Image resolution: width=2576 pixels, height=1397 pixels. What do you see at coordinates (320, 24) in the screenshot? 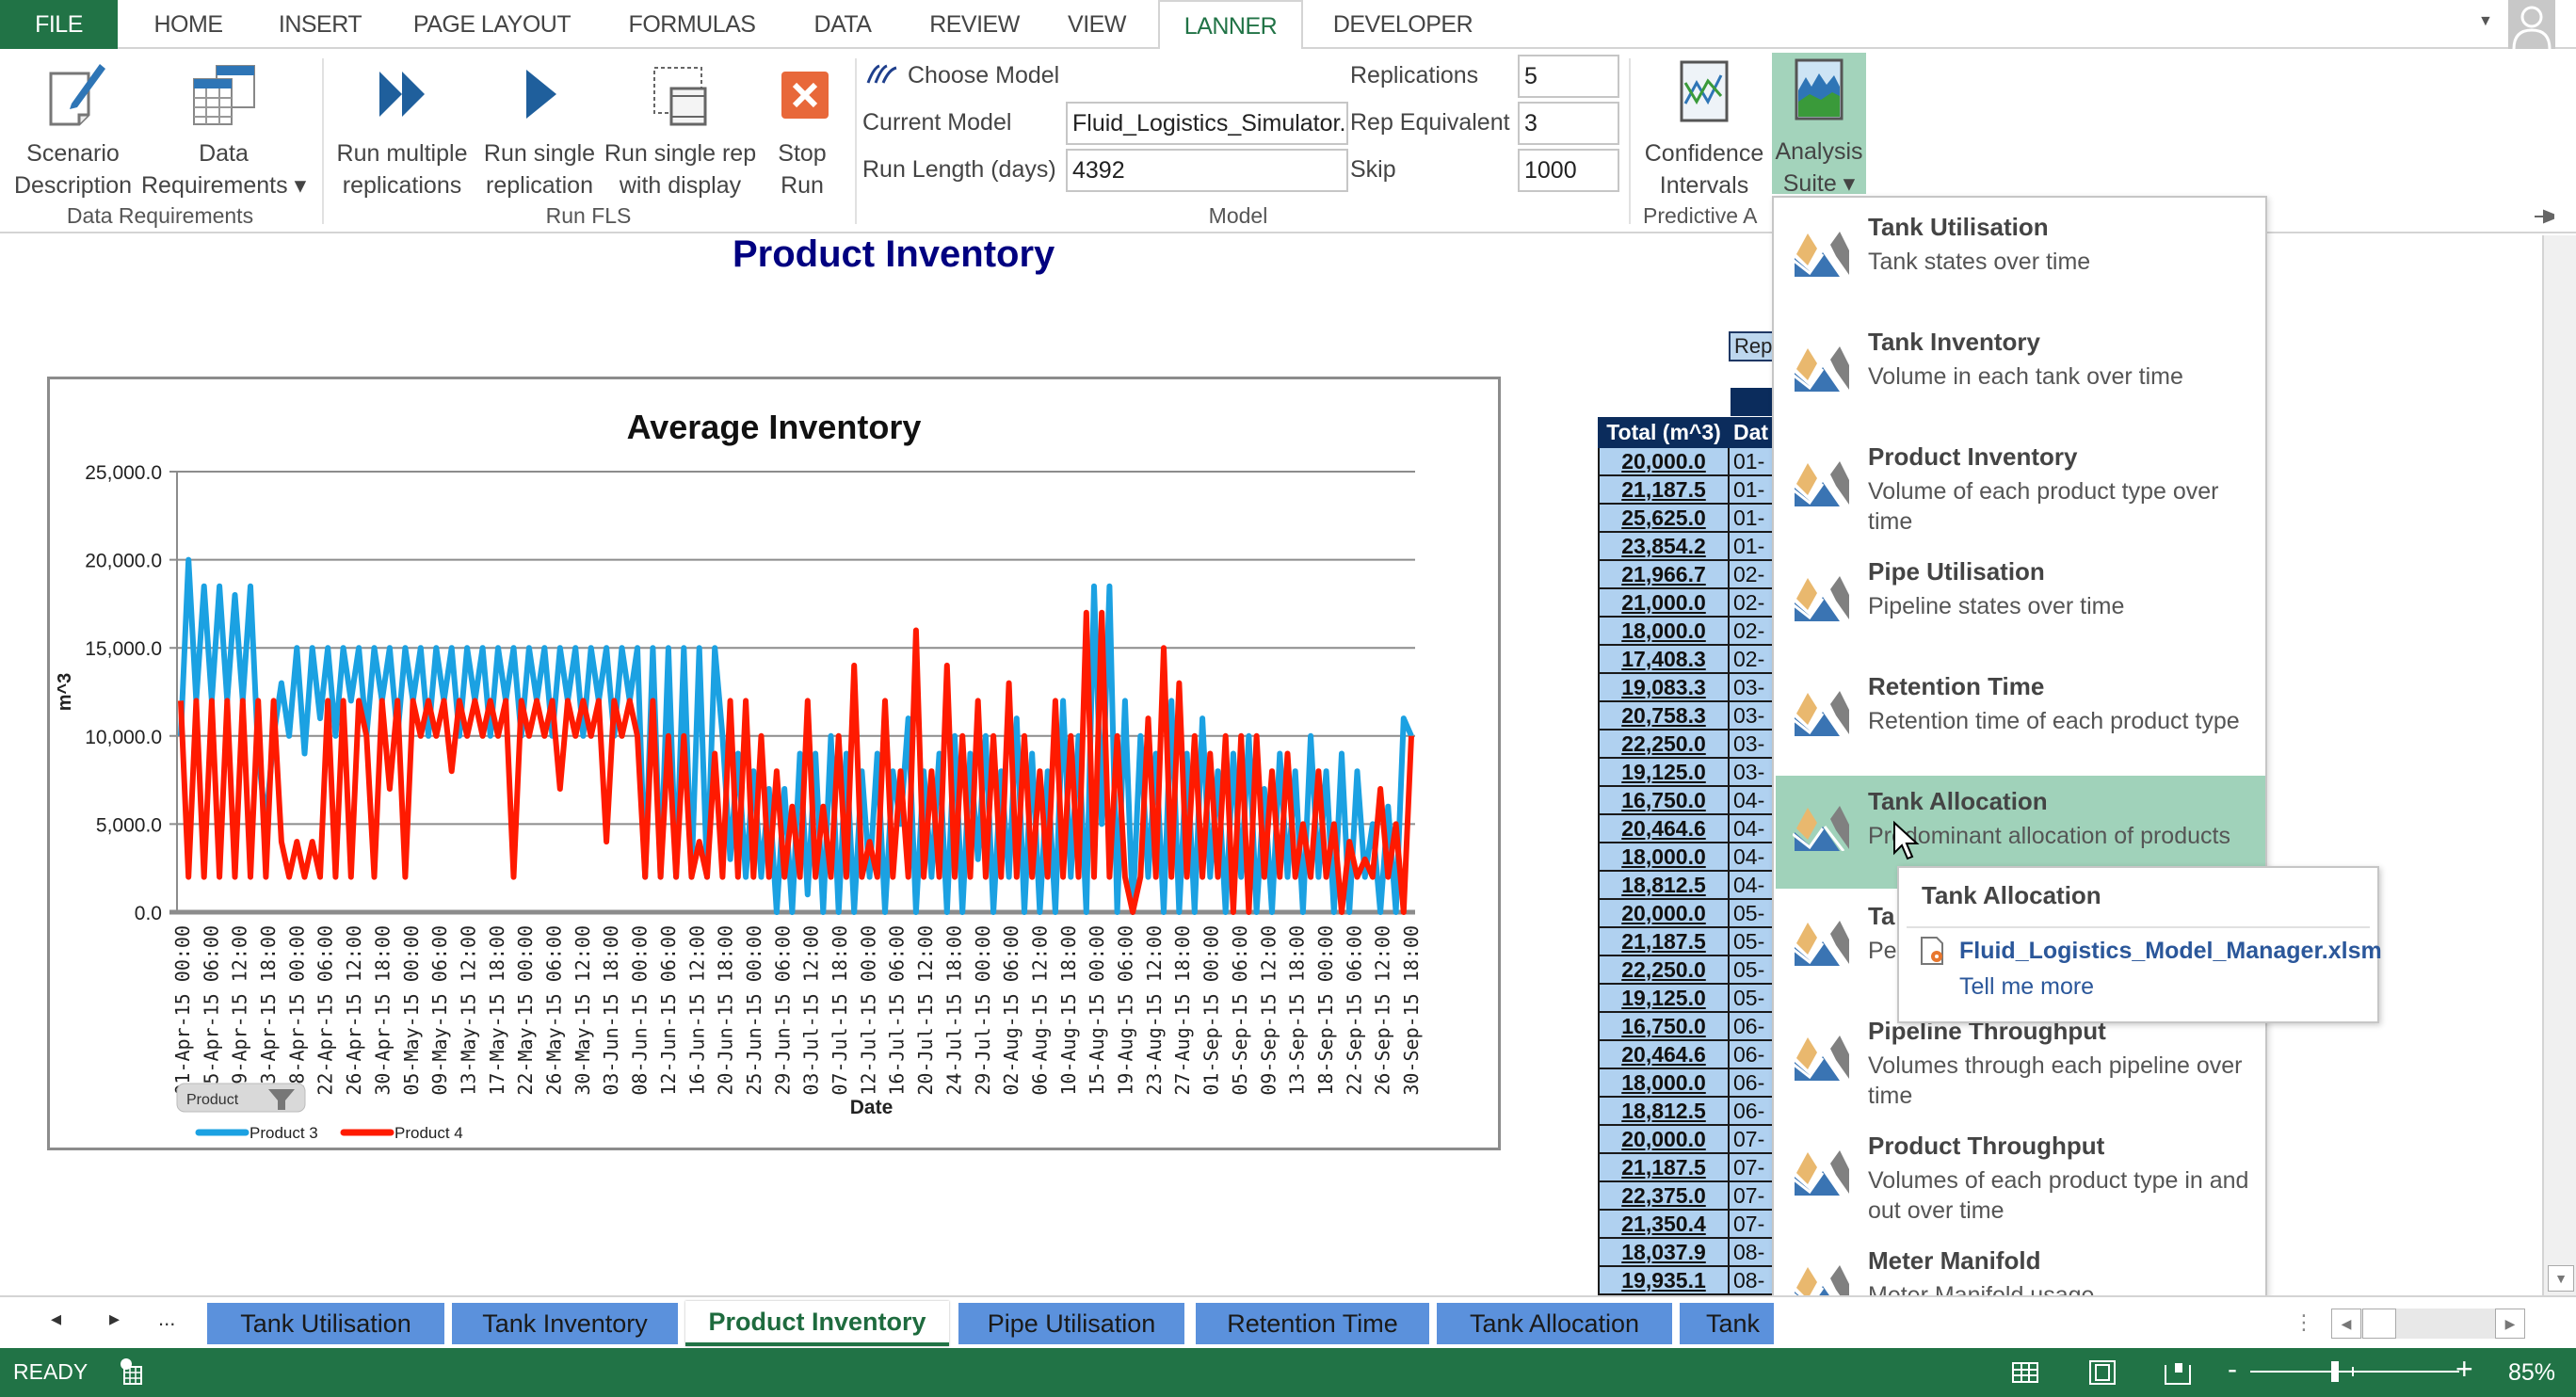
I see `tab-insert: INSERT` at bounding box center [320, 24].